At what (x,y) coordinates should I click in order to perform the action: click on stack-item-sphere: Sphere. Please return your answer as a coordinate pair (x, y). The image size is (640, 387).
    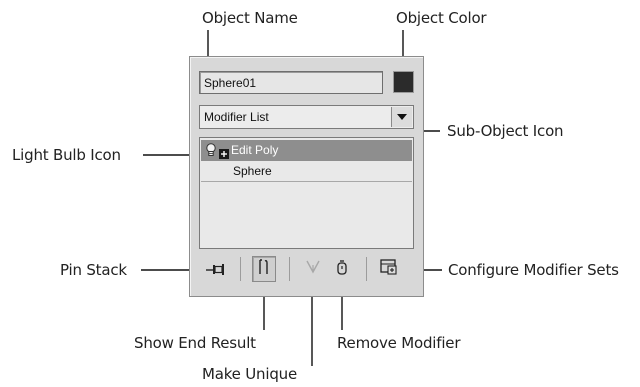
    Looking at the image, I should click on (306, 172).